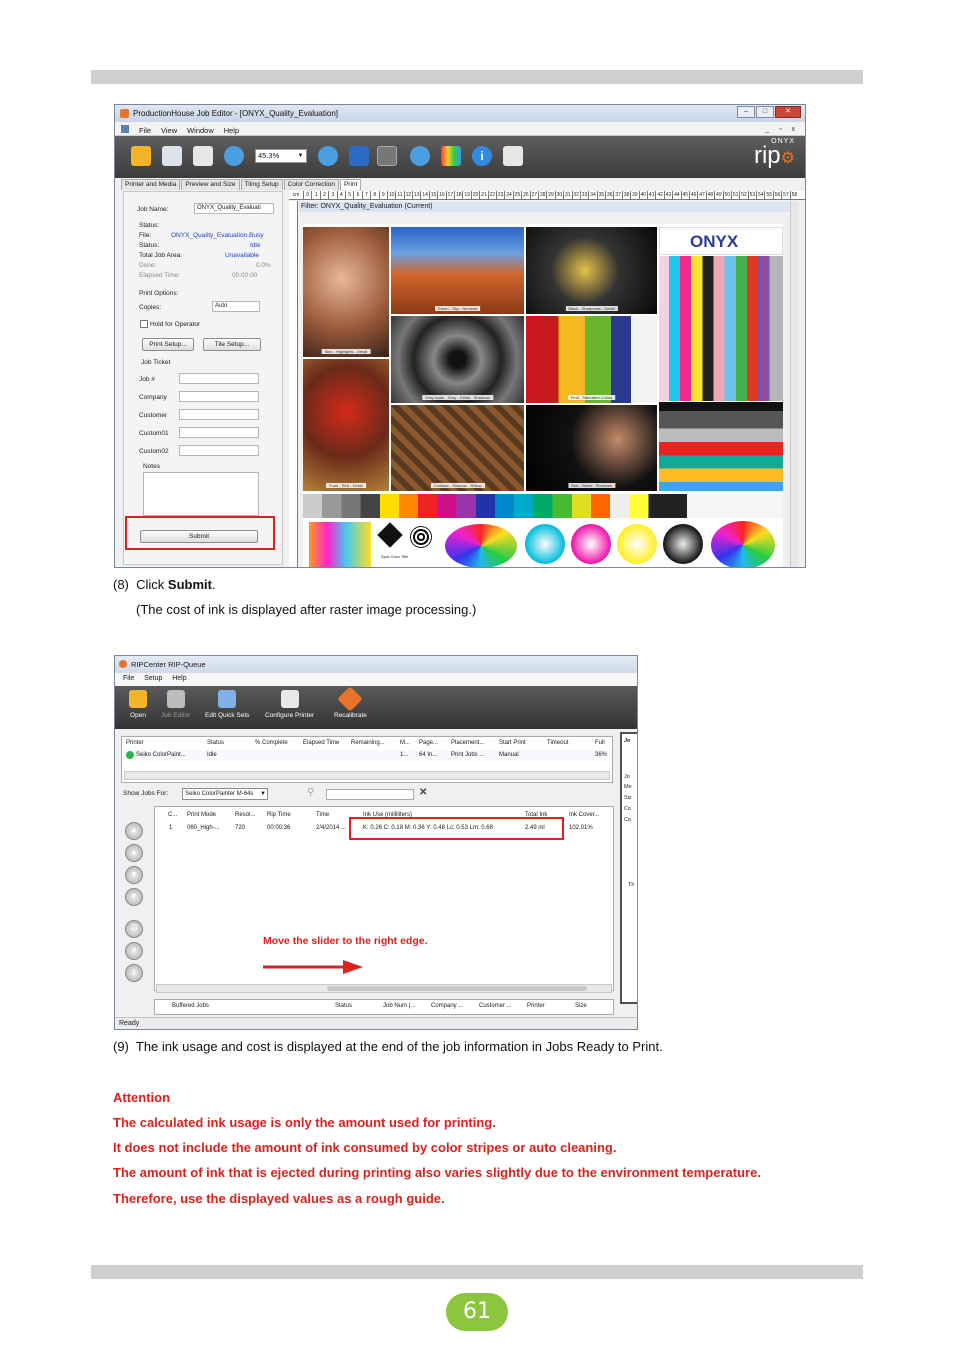 Image resolution: width=954 pixels, height=1350 pixels. I want to click on panel-text: Th, so click(631, 885).